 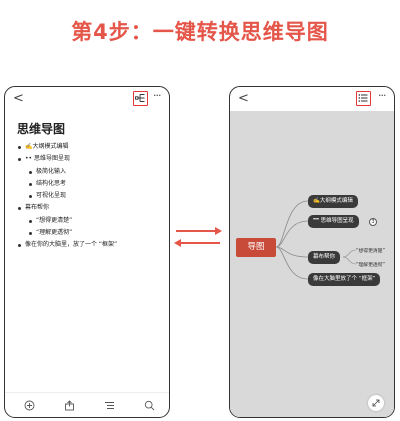 I want to click on expand-icon, so click(x=376, y=403).